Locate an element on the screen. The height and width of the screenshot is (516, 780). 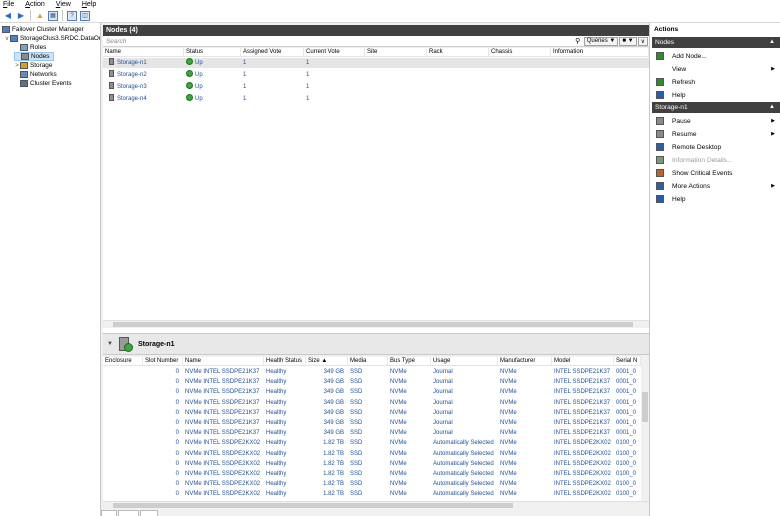
tree-item-cluster-events: Cluster Events is located at coordinates (43, 83).